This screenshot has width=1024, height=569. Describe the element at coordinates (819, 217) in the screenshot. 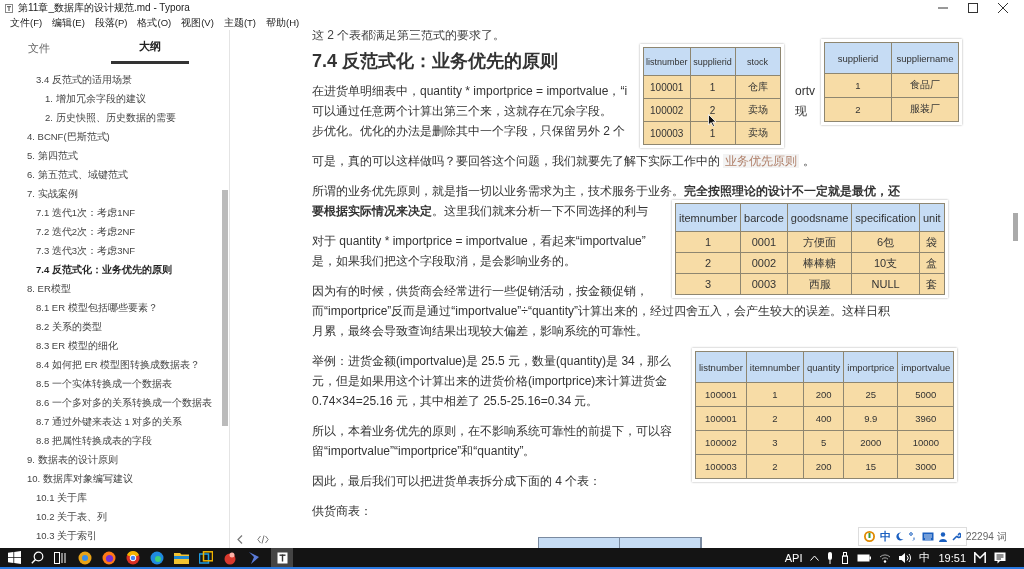

I see `column-header: goodsname` at that location.